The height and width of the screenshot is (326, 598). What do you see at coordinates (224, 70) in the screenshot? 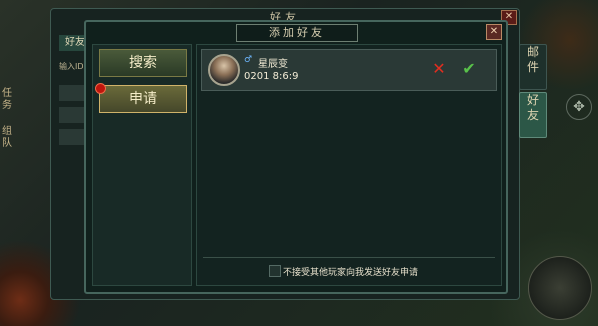
I see `avatar` at bounding box center [224, 70].